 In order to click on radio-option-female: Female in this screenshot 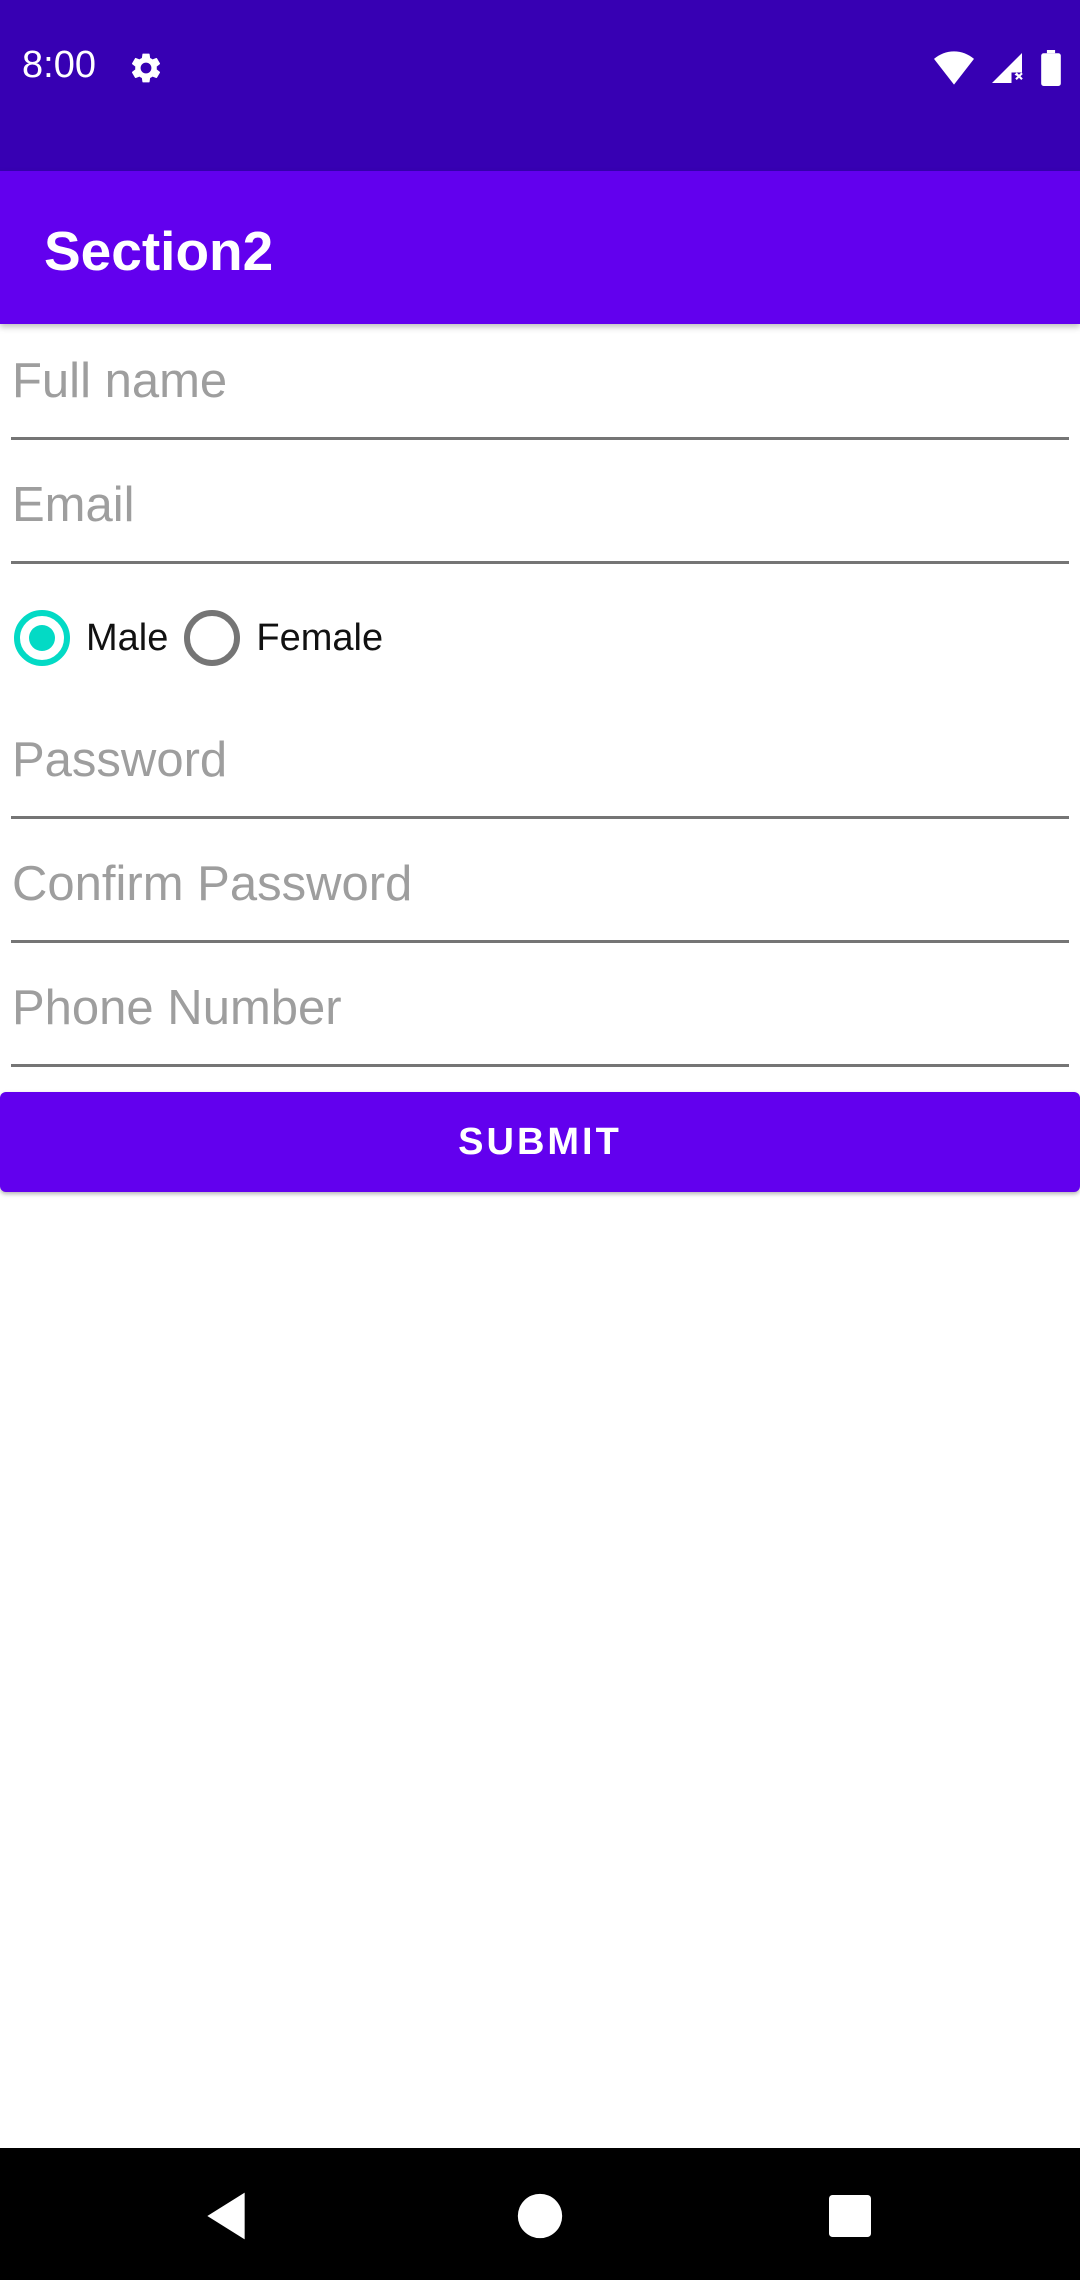, I will do `click(283, 638)`.